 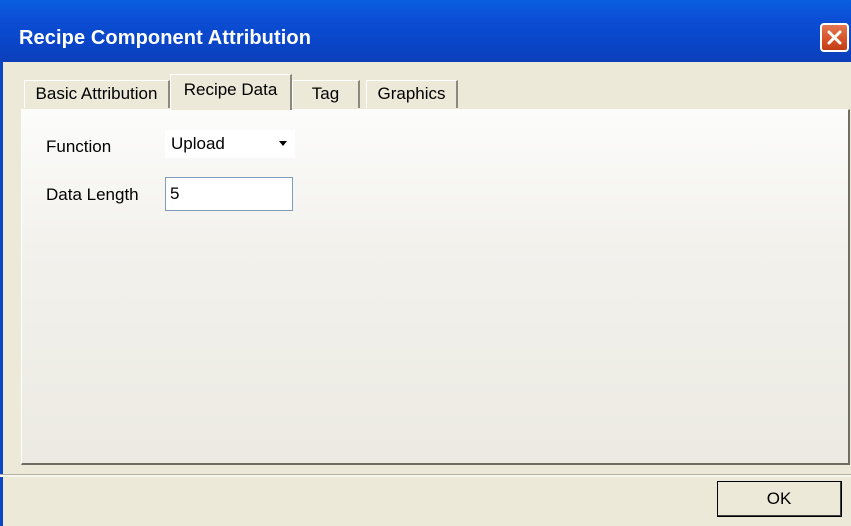 I want to click on footer-divider, so click(x=425, y=475).